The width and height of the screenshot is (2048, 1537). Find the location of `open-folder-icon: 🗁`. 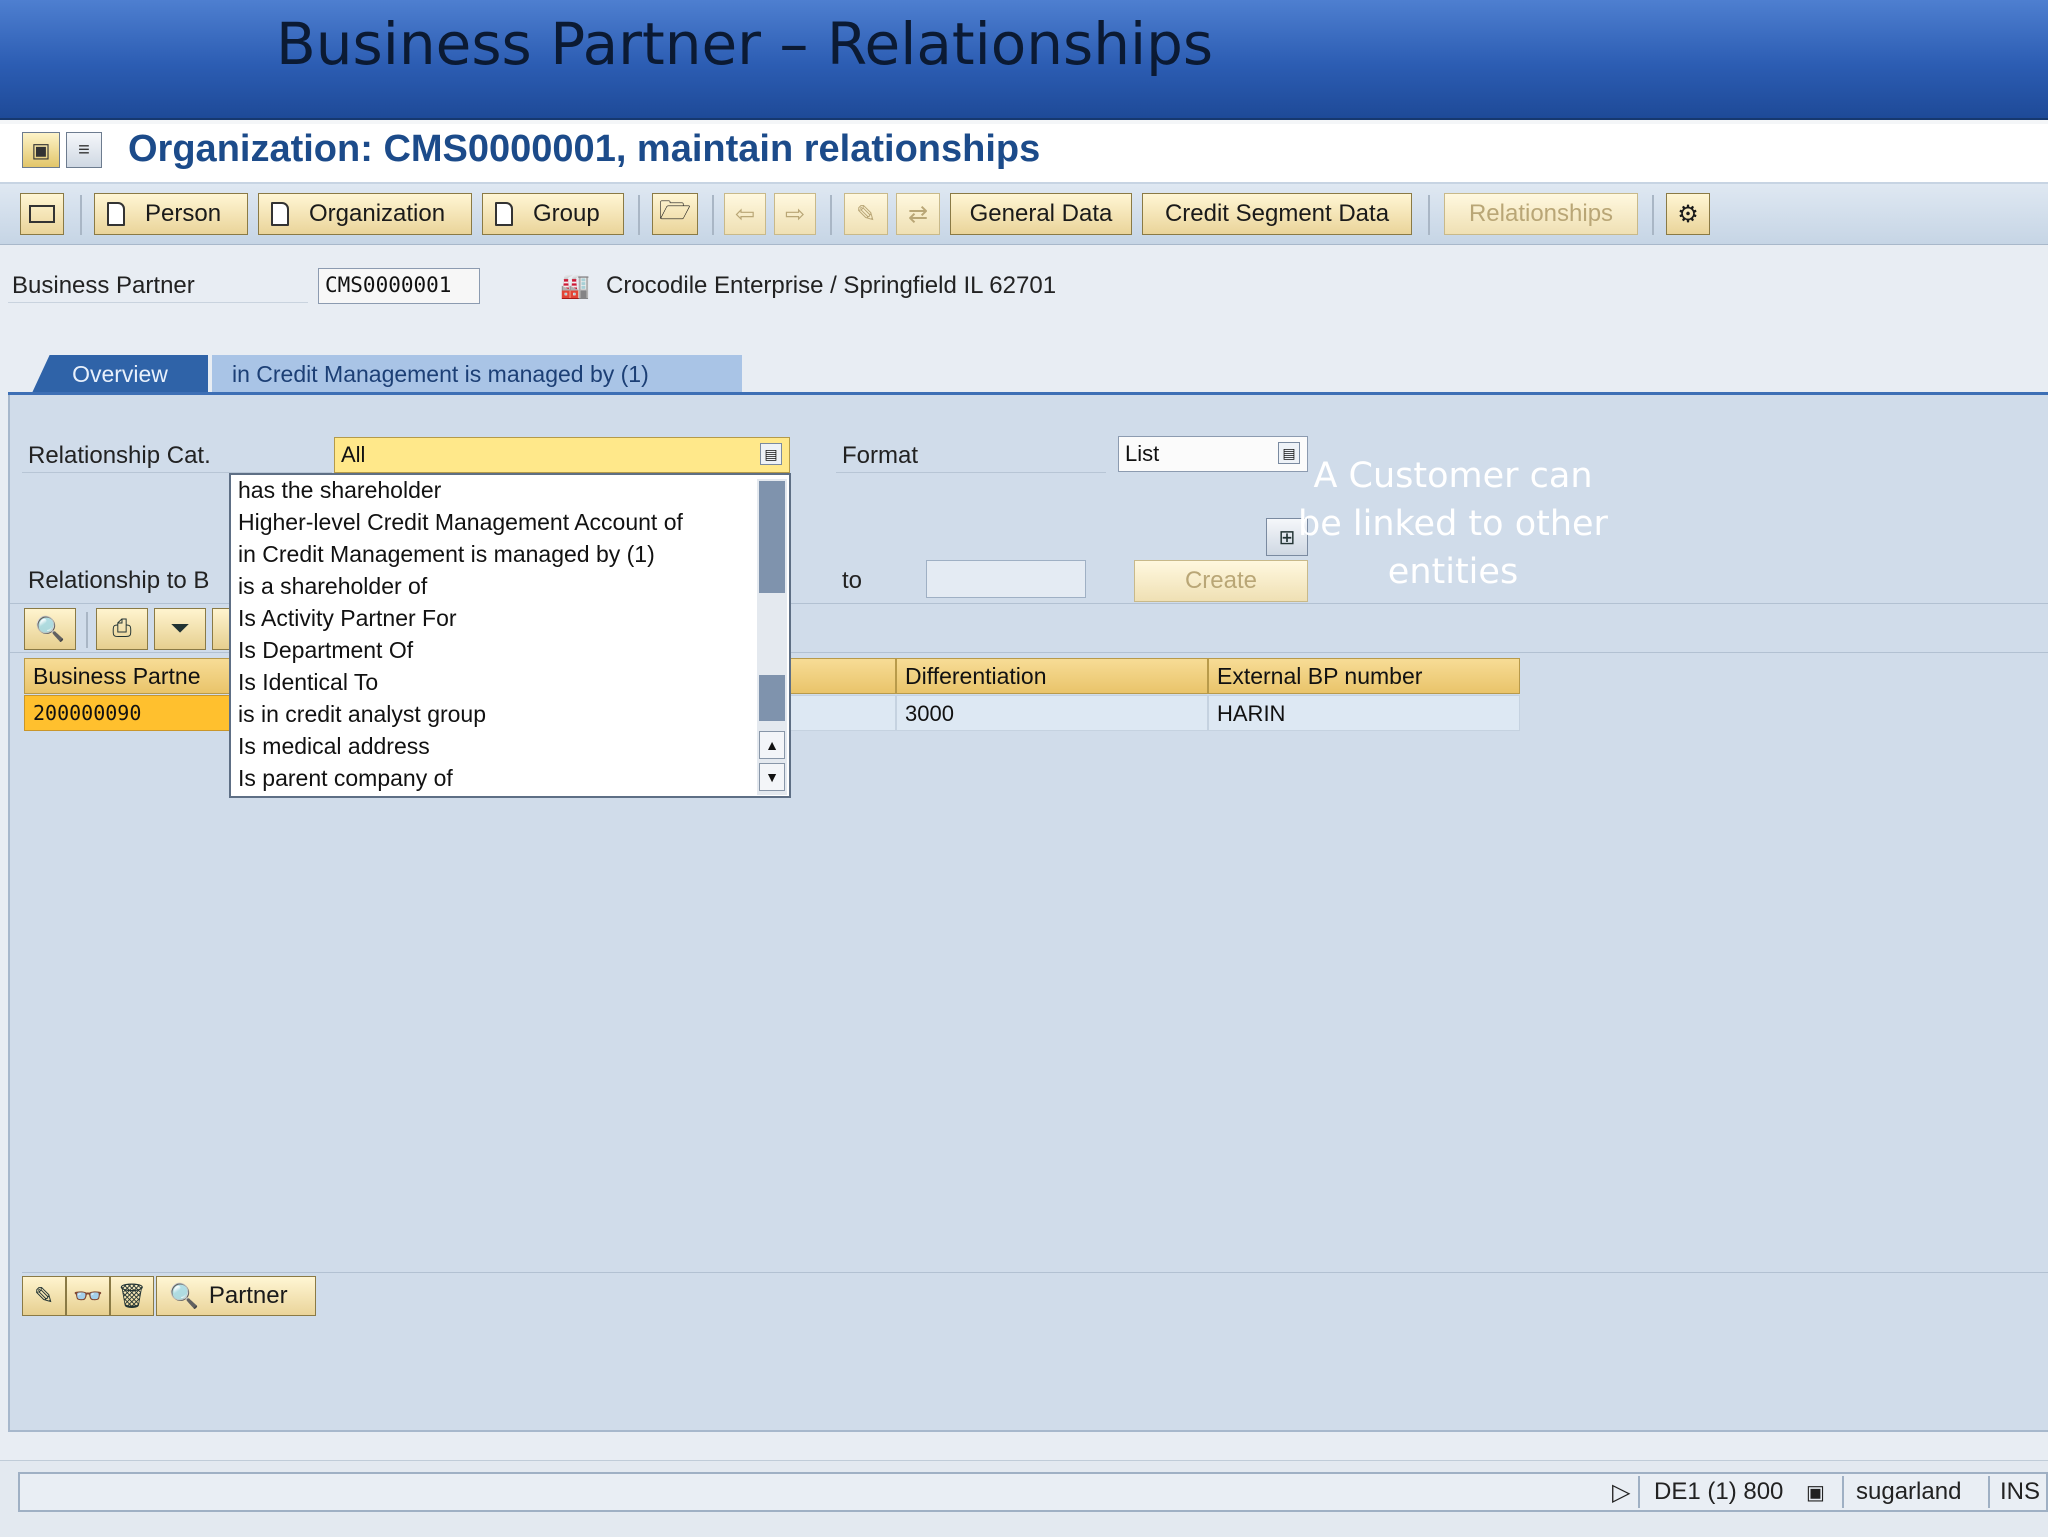

open-folder-icon: 🗁 is located at coordinates (675, 210).